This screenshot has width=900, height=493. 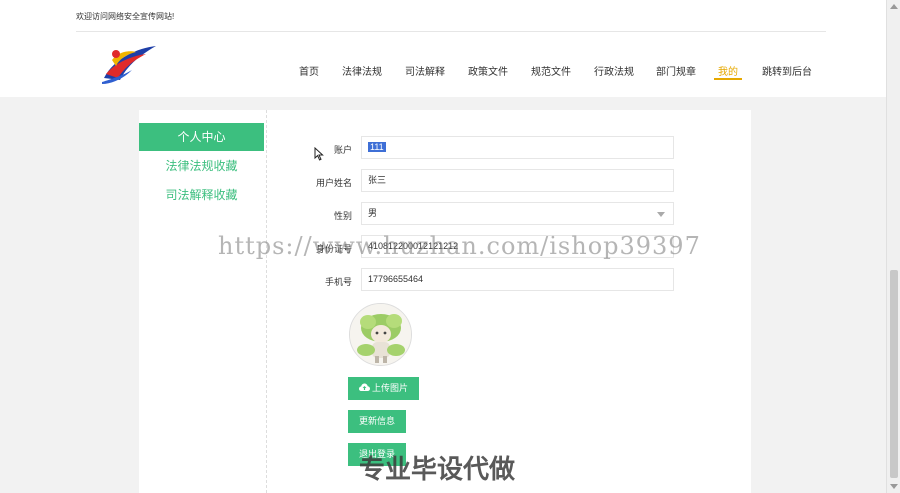 I want to click on username-label: 用户姓名, so click(x=333, y=183).